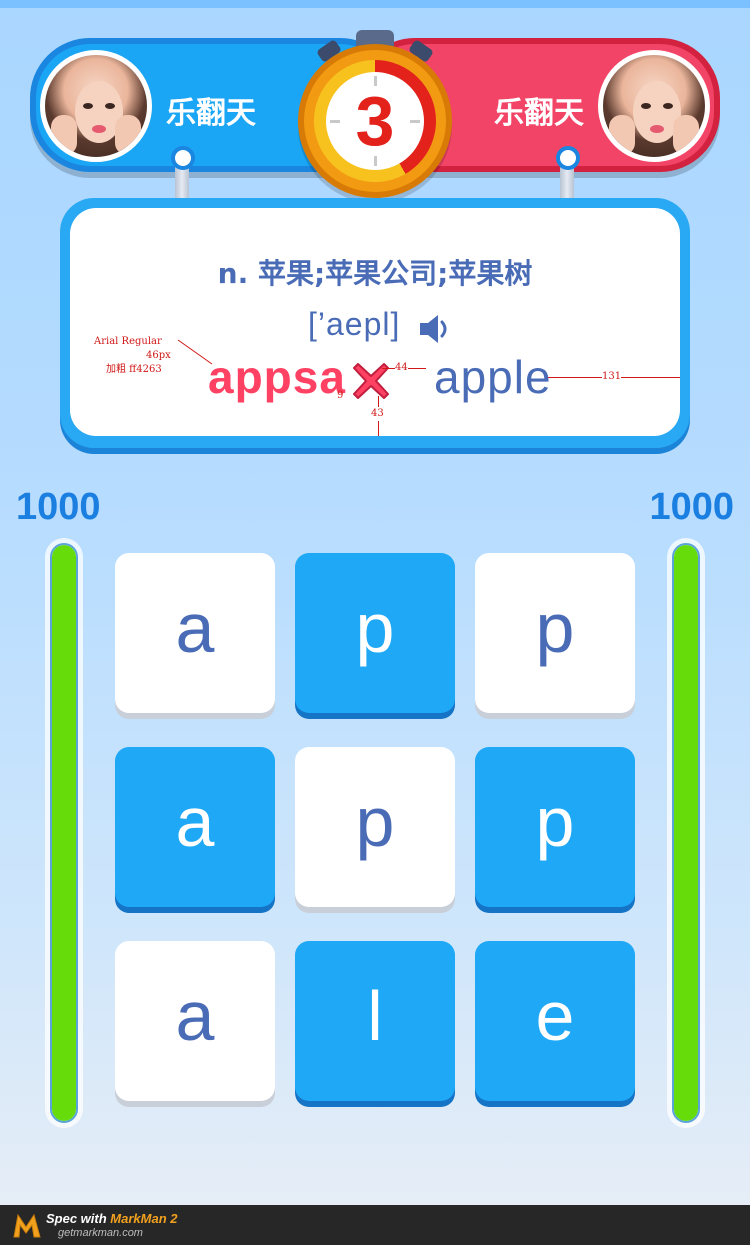 The width and height of the screenshot is (750, 1245). Describe the element at coordinates (134, 369) in the screenshot. I see `spec-font-style: 加粗 ff4263` at that location.